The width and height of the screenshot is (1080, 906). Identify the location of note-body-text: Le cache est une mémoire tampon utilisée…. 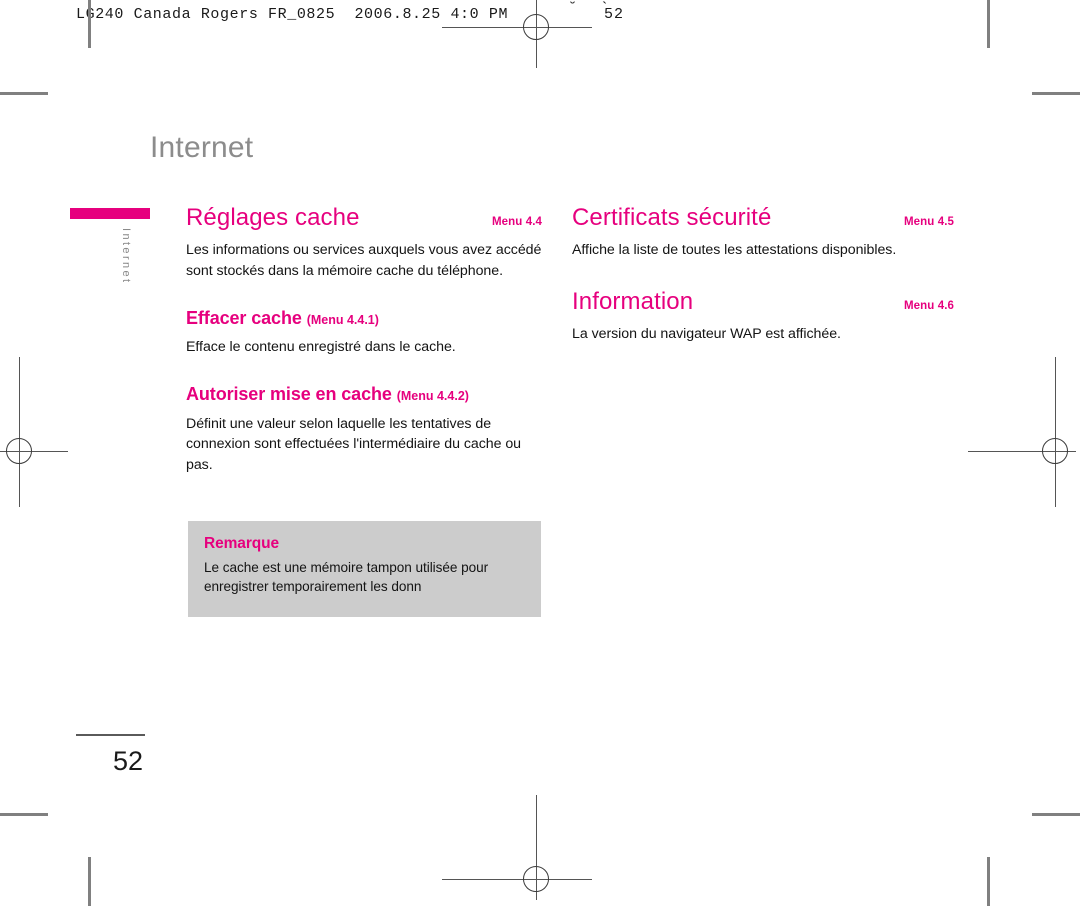
(346, 577).